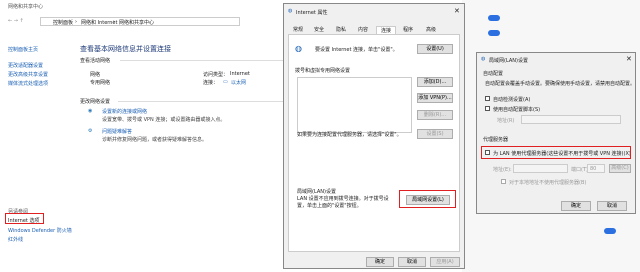  What do you see at coordinates (136, 22) in the screenshot?
I see `breadcrumb-item: 网络和共享中心` at bounding box center [136, 22].